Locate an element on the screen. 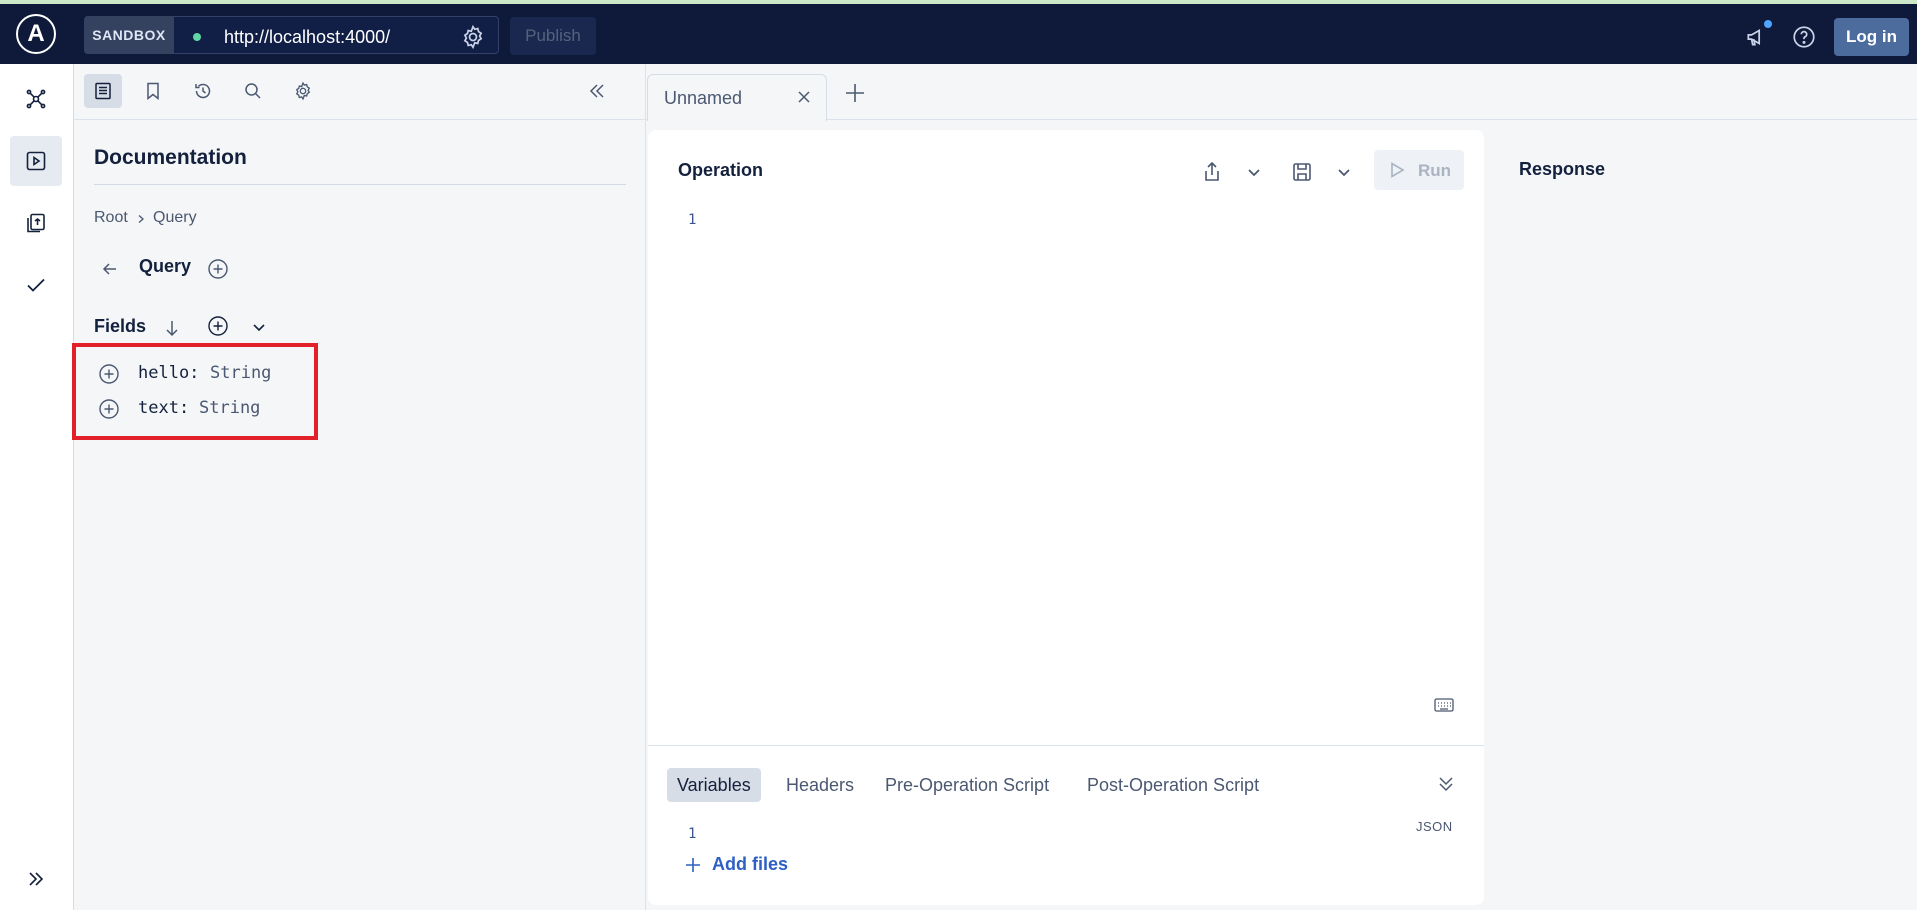 Image resolution: width=1917 pixels, height=910 pixels. add-files-link: Add files is located at coordinates (750, 864).